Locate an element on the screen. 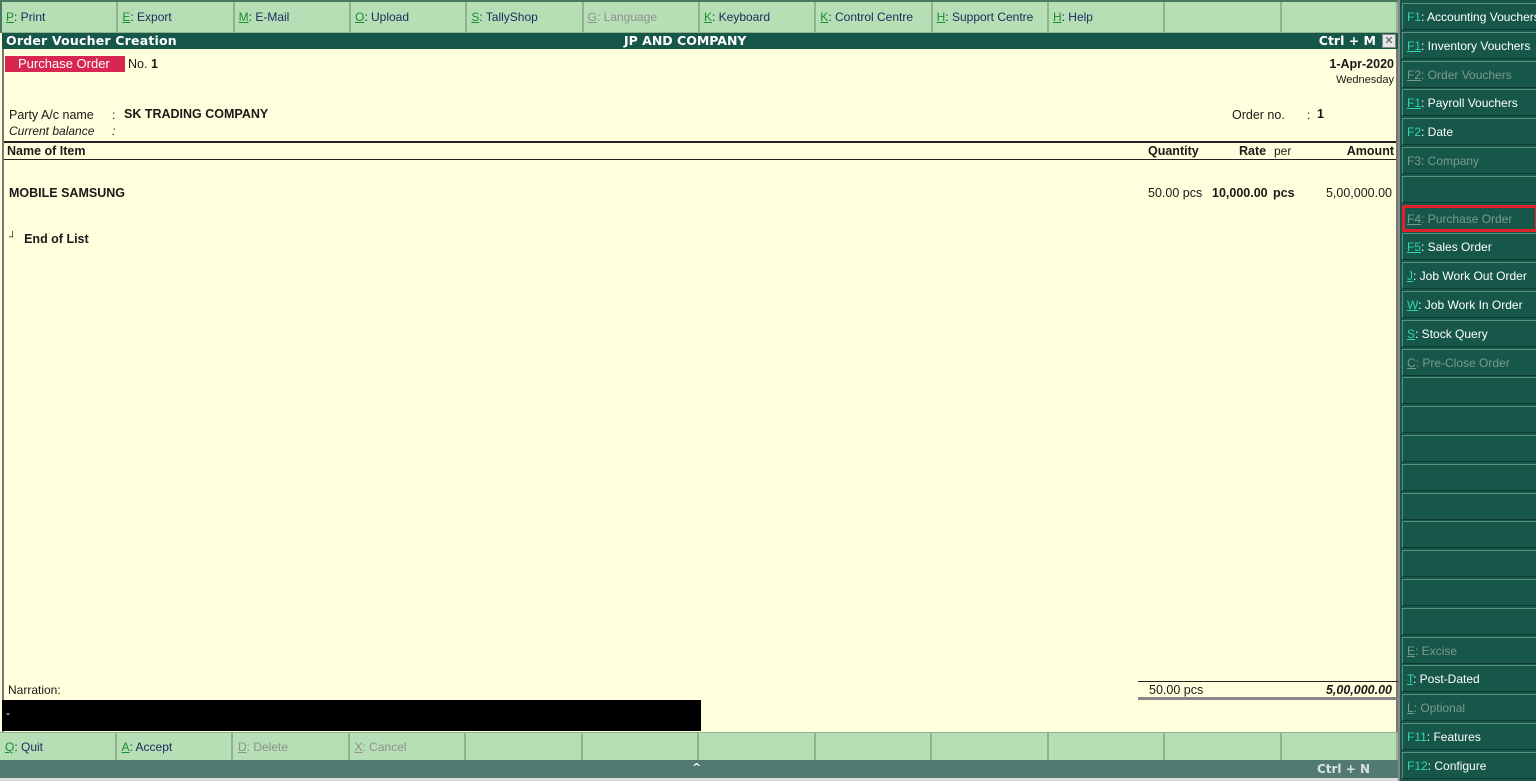 Image resolution: width=1536 pixels, height=781 pixels. header-quantity: Quantity is located at coordinates (1173, 151).